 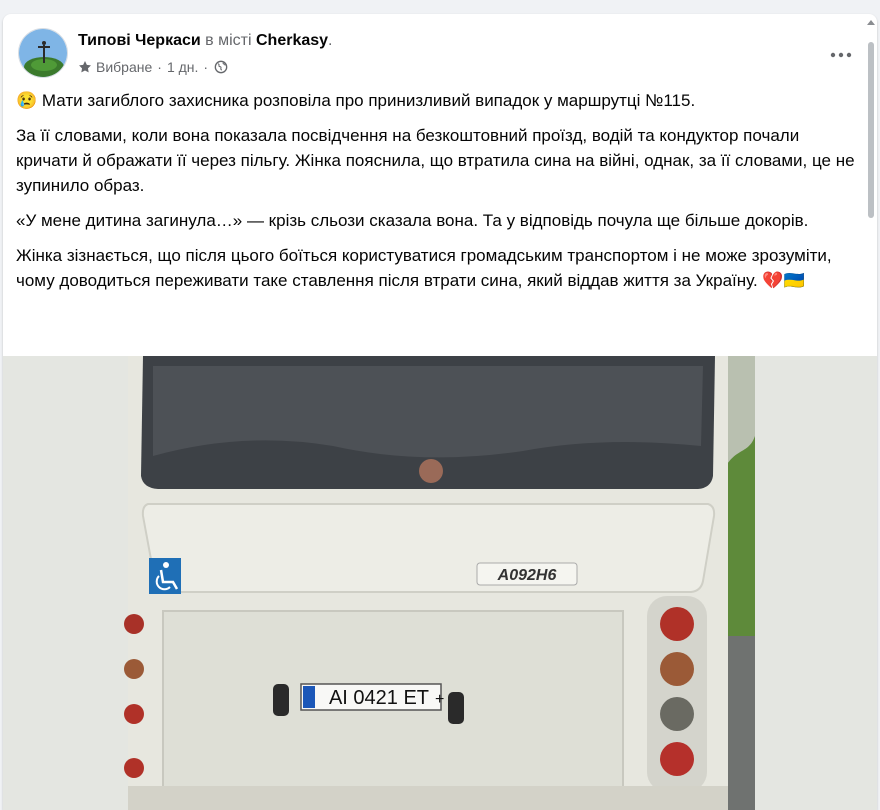 I want to click on location-prefix: в місті, so click(x=228, y=40).